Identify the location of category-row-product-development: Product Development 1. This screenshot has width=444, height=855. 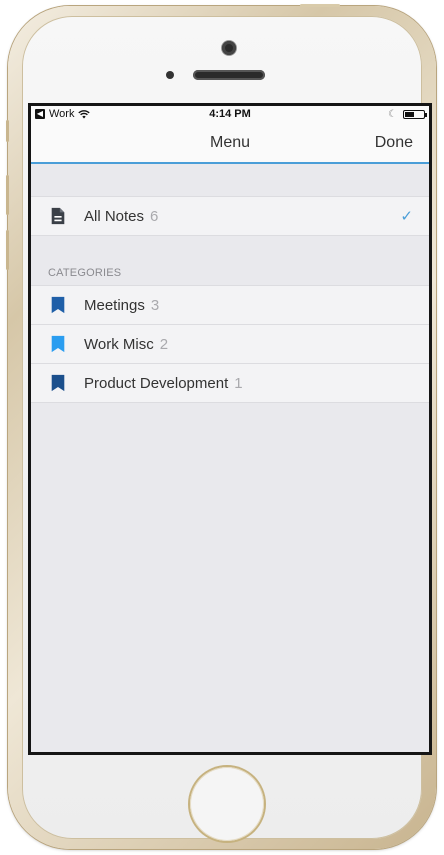
(230, 383).